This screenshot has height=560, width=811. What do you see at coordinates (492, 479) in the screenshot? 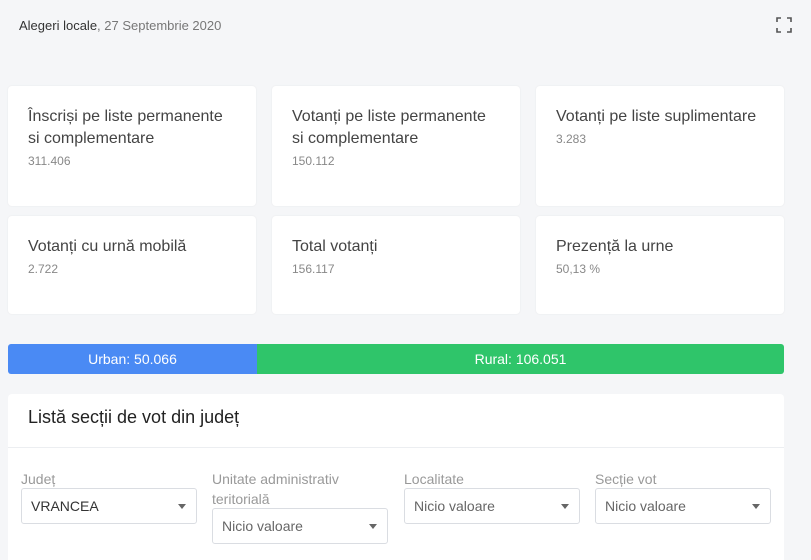
I see `filter-localitate: Localitate` at bounding box center [492, 479].